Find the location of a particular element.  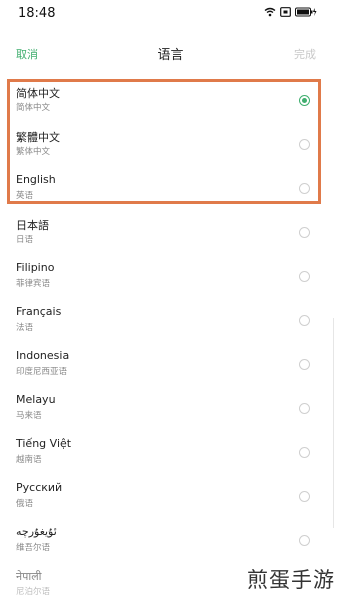

language-name: Indonesia is located at coordinates (43, 355).